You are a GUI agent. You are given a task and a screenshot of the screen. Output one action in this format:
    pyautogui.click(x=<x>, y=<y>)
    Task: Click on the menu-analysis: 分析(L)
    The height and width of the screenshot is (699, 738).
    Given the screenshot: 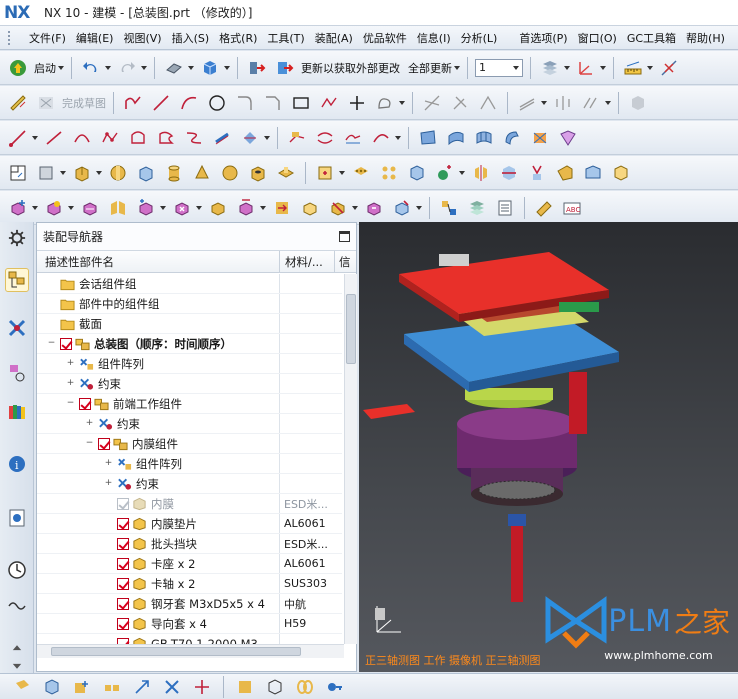 What is the action you would take?
    pyautogui.click(x=479, y=38)
    